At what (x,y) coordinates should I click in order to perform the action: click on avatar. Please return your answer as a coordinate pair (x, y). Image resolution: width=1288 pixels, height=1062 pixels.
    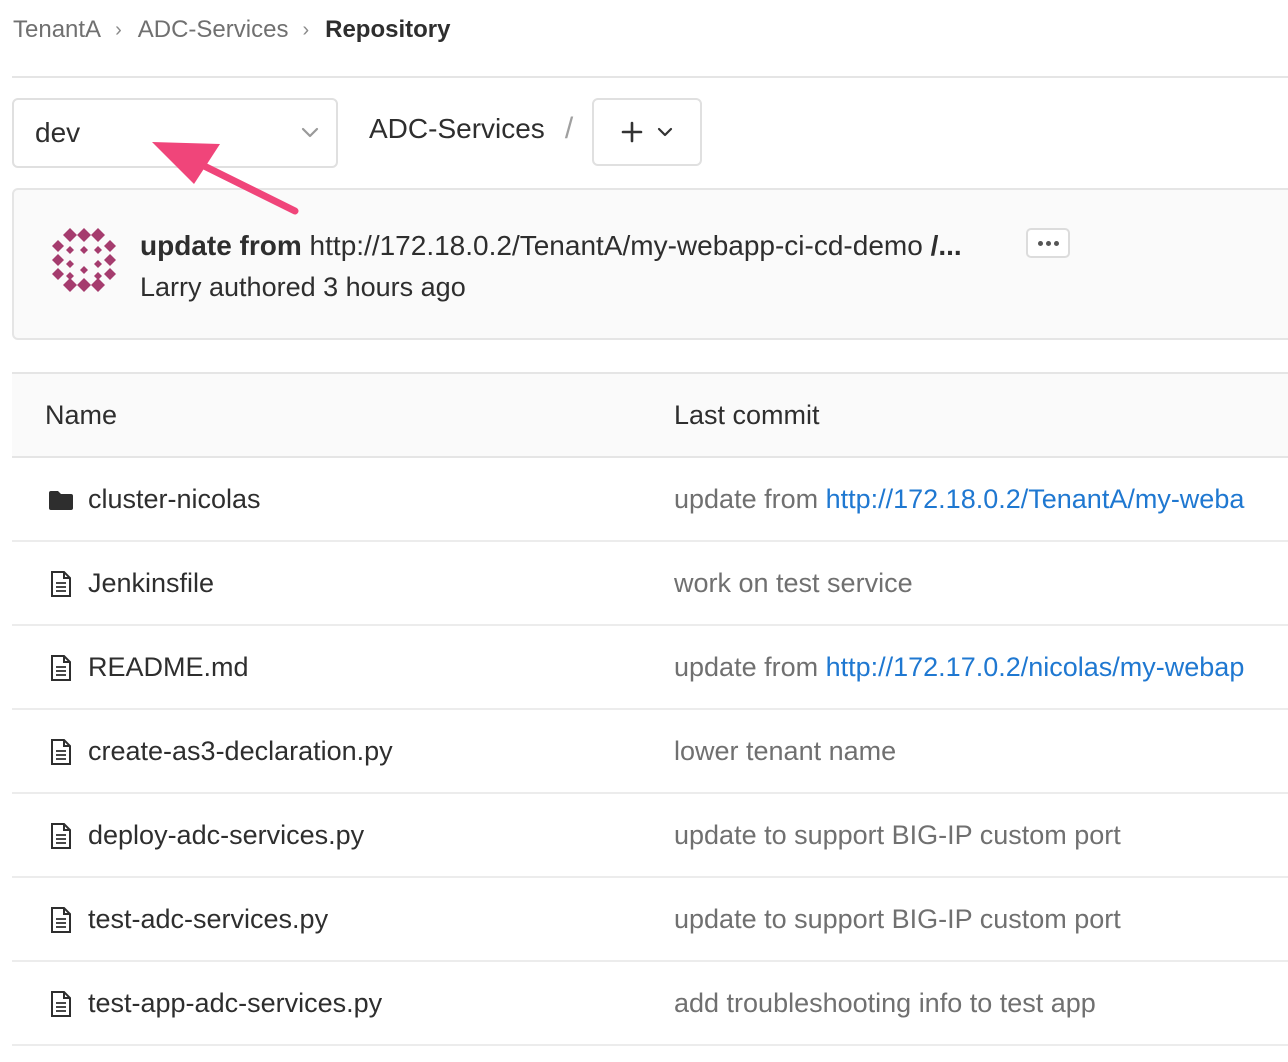
    Looking at the image, I should click on (84, 260).